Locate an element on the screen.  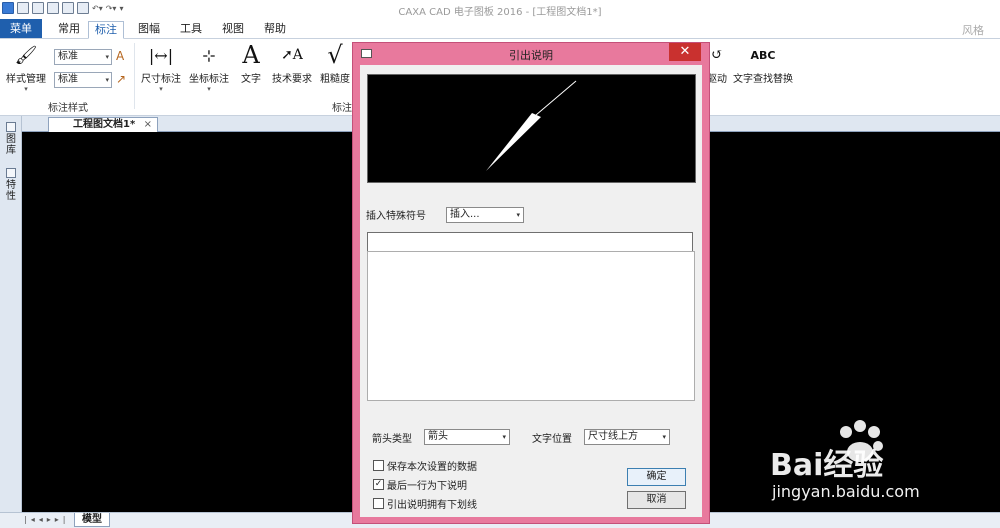
tab-common: 常用 is located at coordinates (69, 30).